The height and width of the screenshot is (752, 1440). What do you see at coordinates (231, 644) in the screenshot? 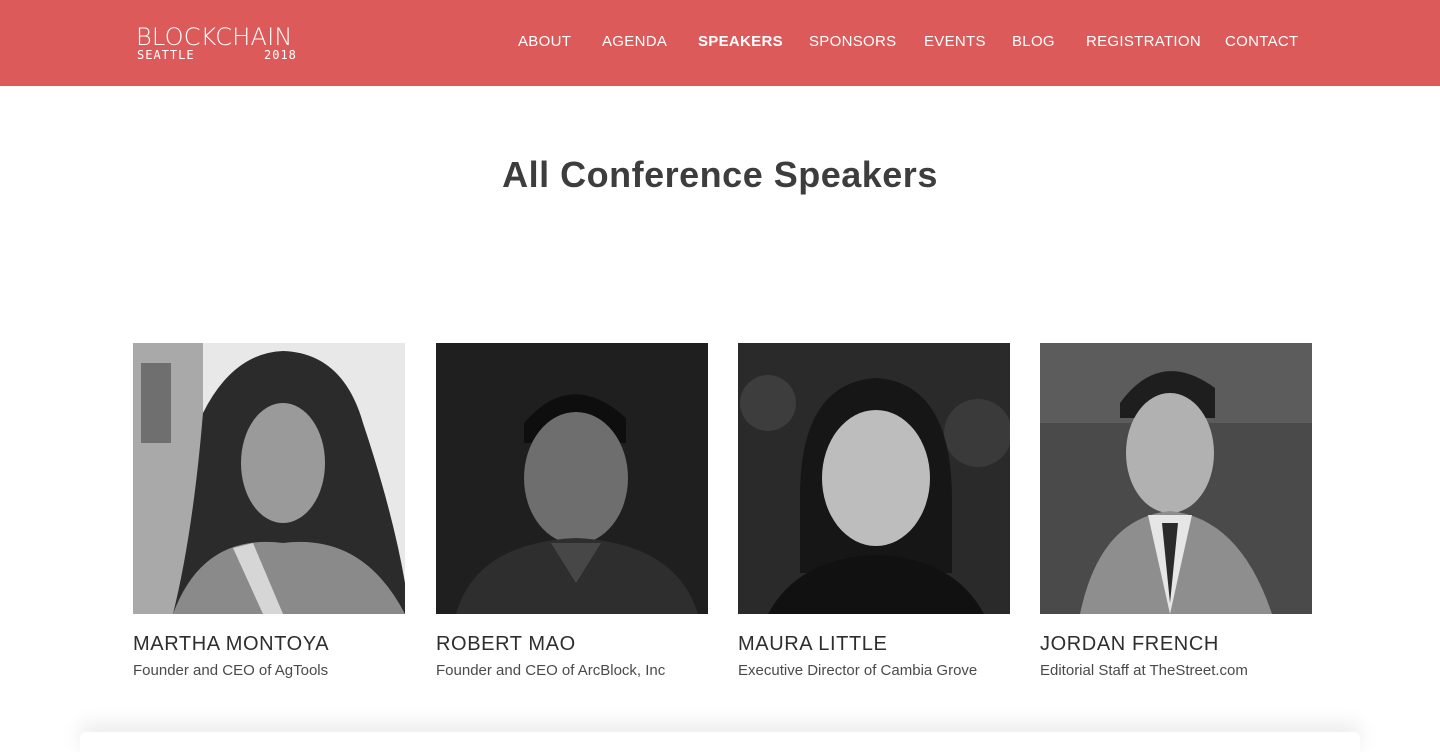
I see `speaker-name: MARTHA MONTOYA` at bounding box center [231, 644].